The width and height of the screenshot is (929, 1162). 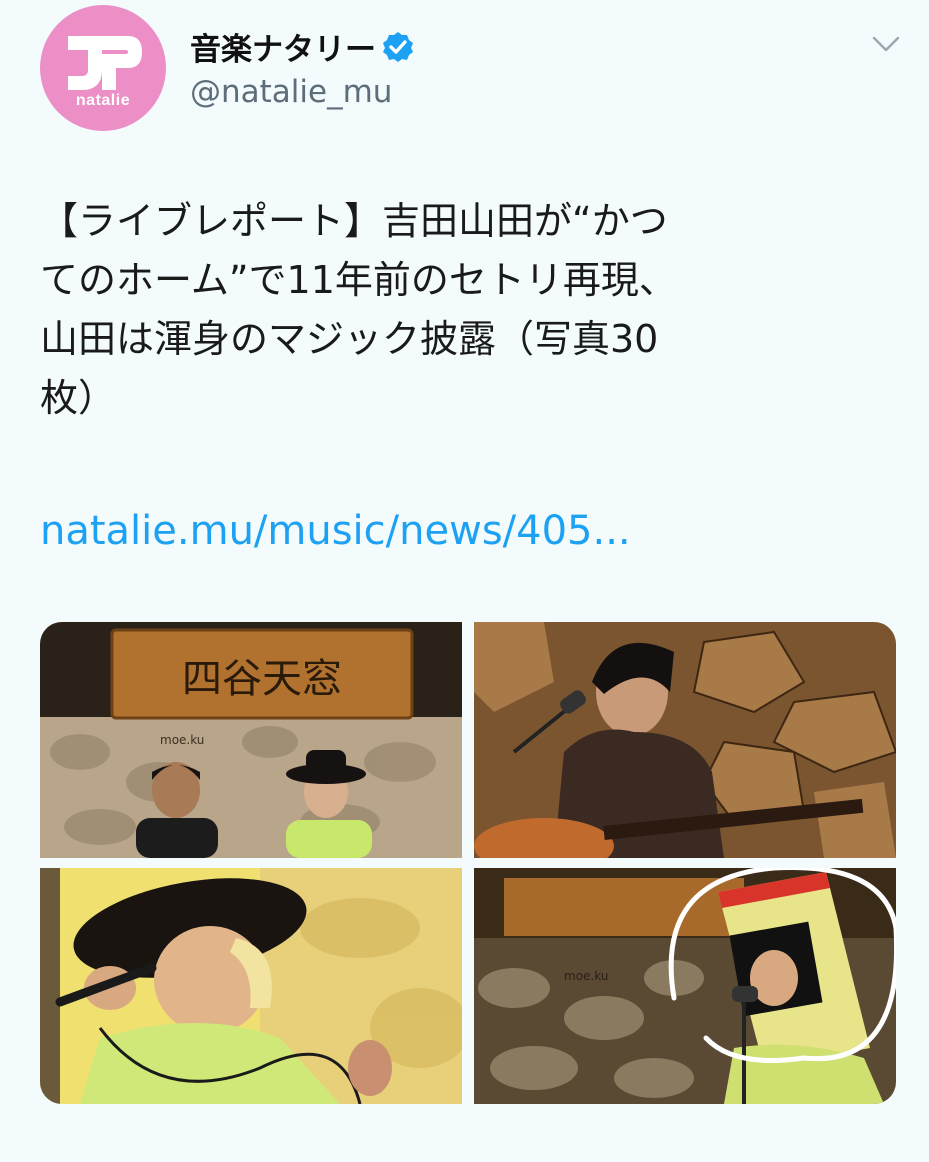 I want to click on photo-singer, so click(x=251, y=986).